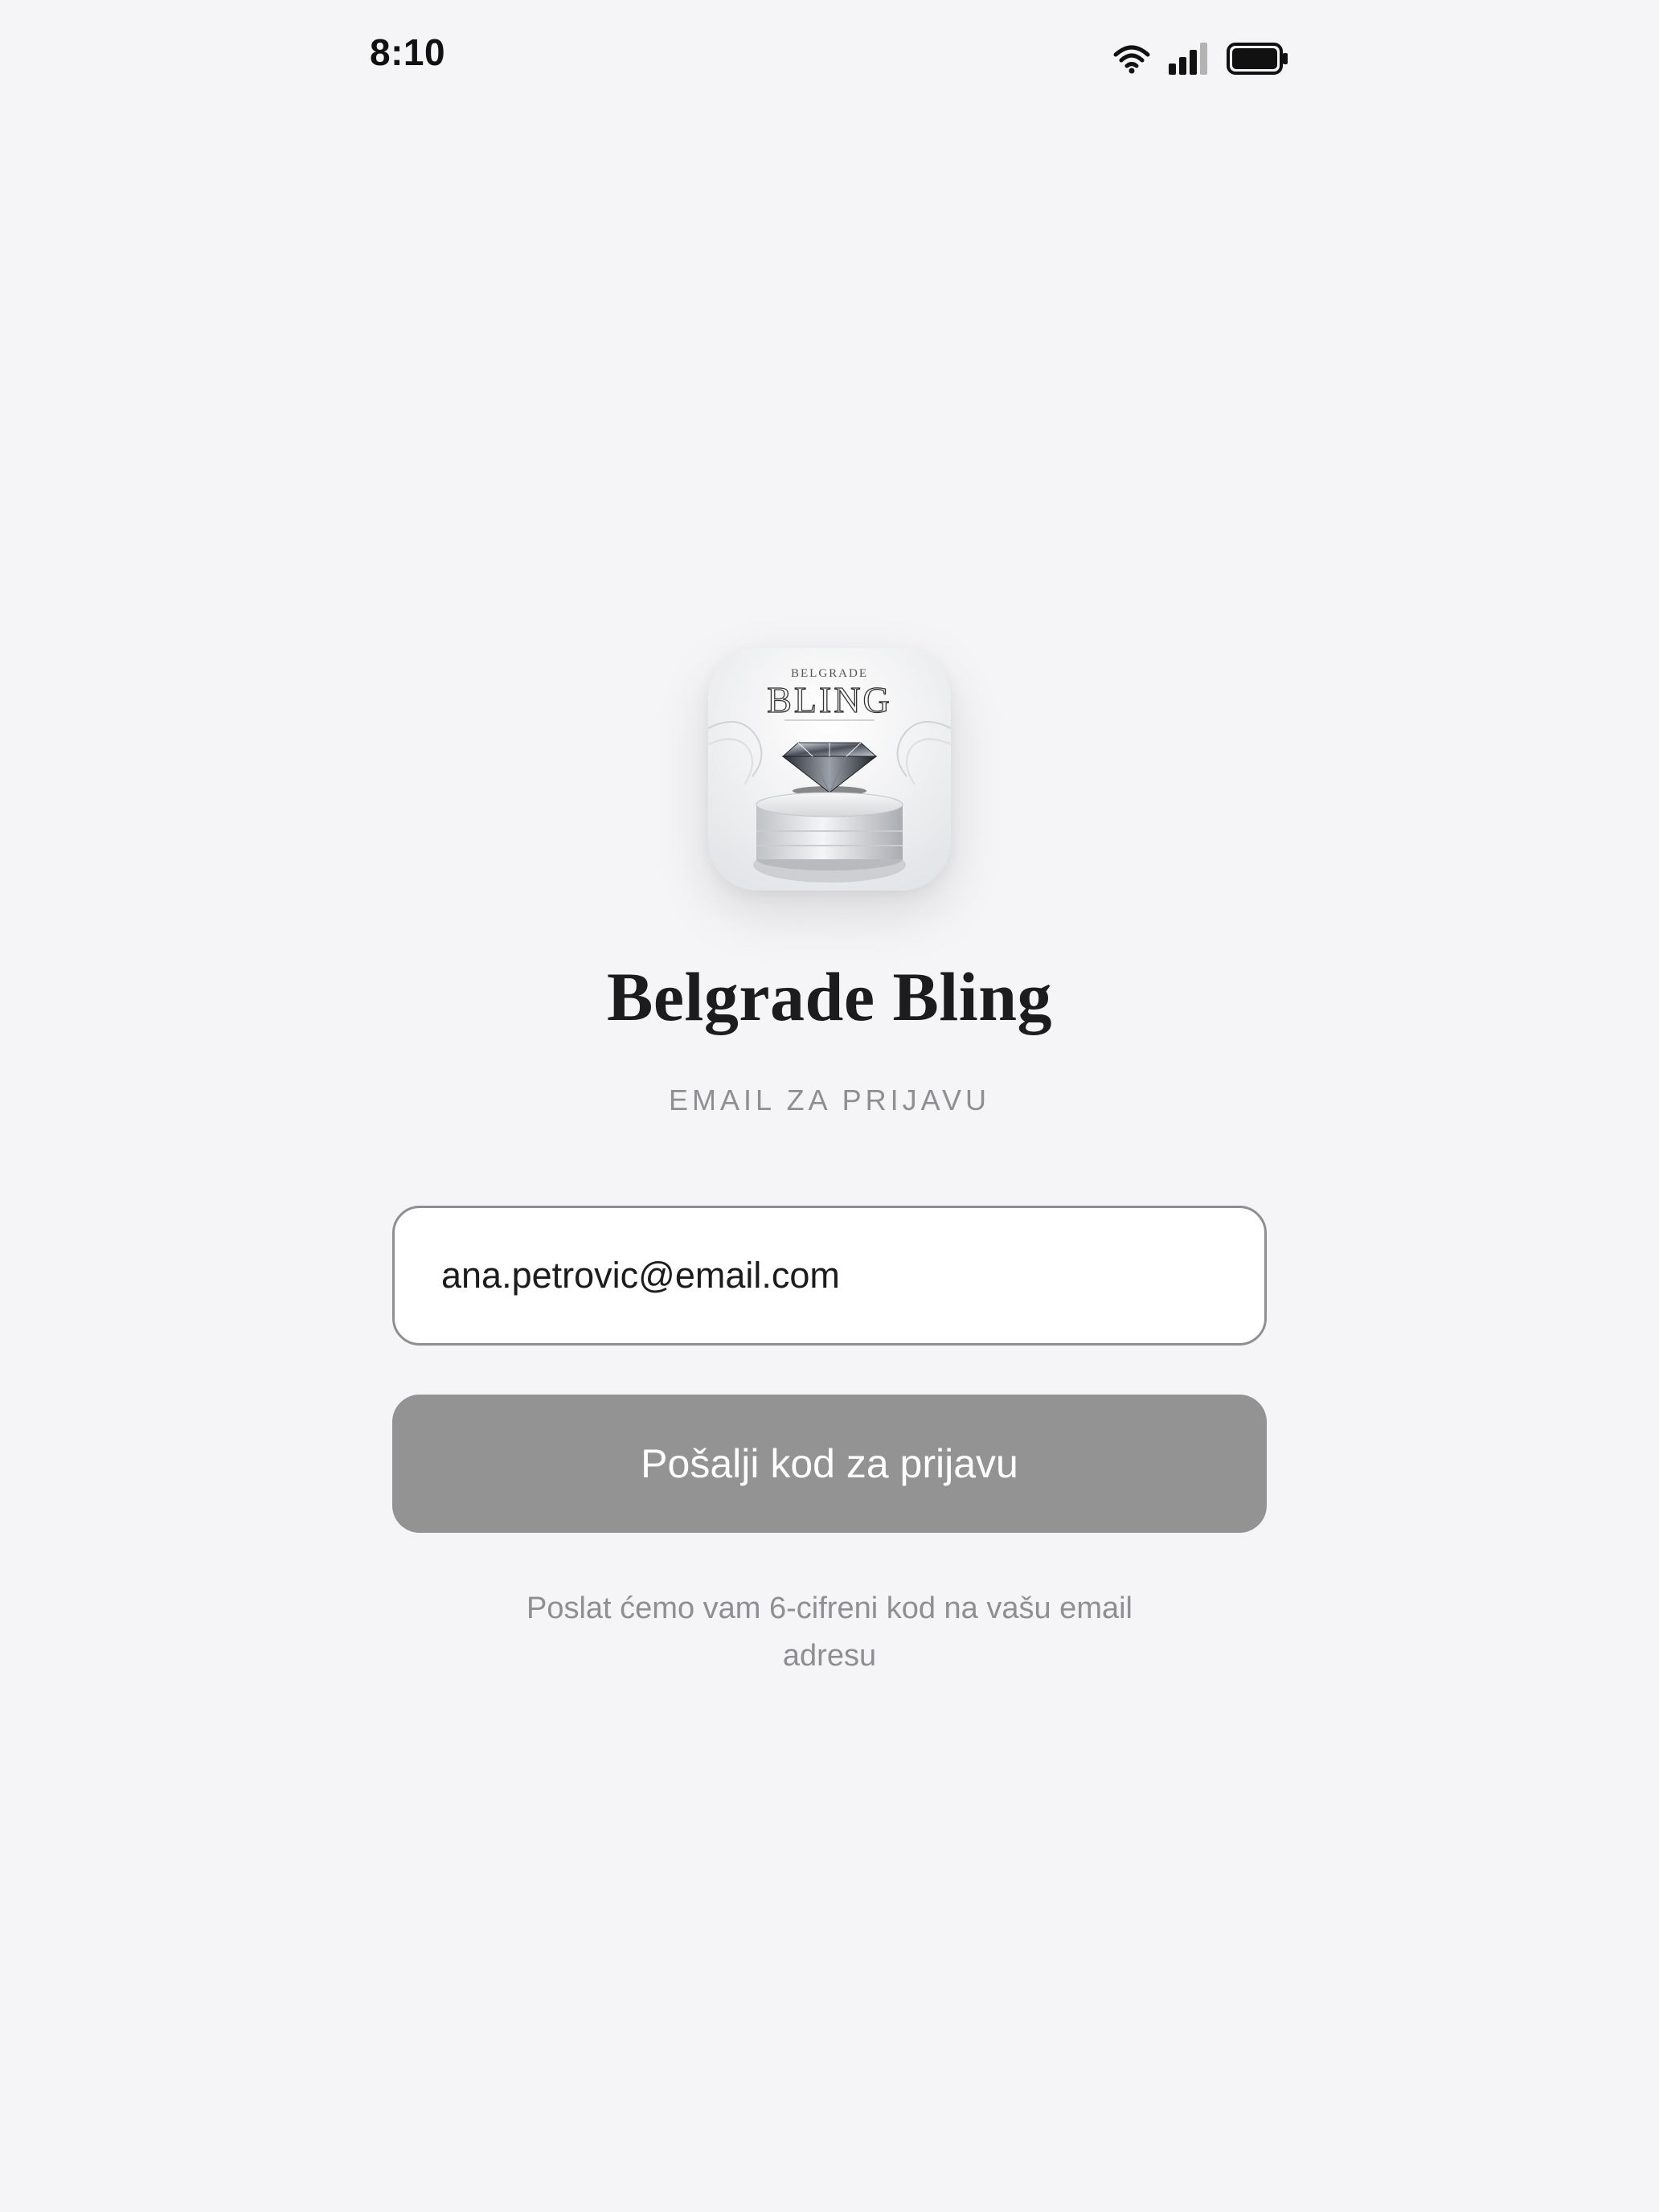  What do you see at coordinates (829, 1099) in the screenshot?
I see `email-label: EMAIL ZA PRIJAVU` at bounding box center [829, 1099].